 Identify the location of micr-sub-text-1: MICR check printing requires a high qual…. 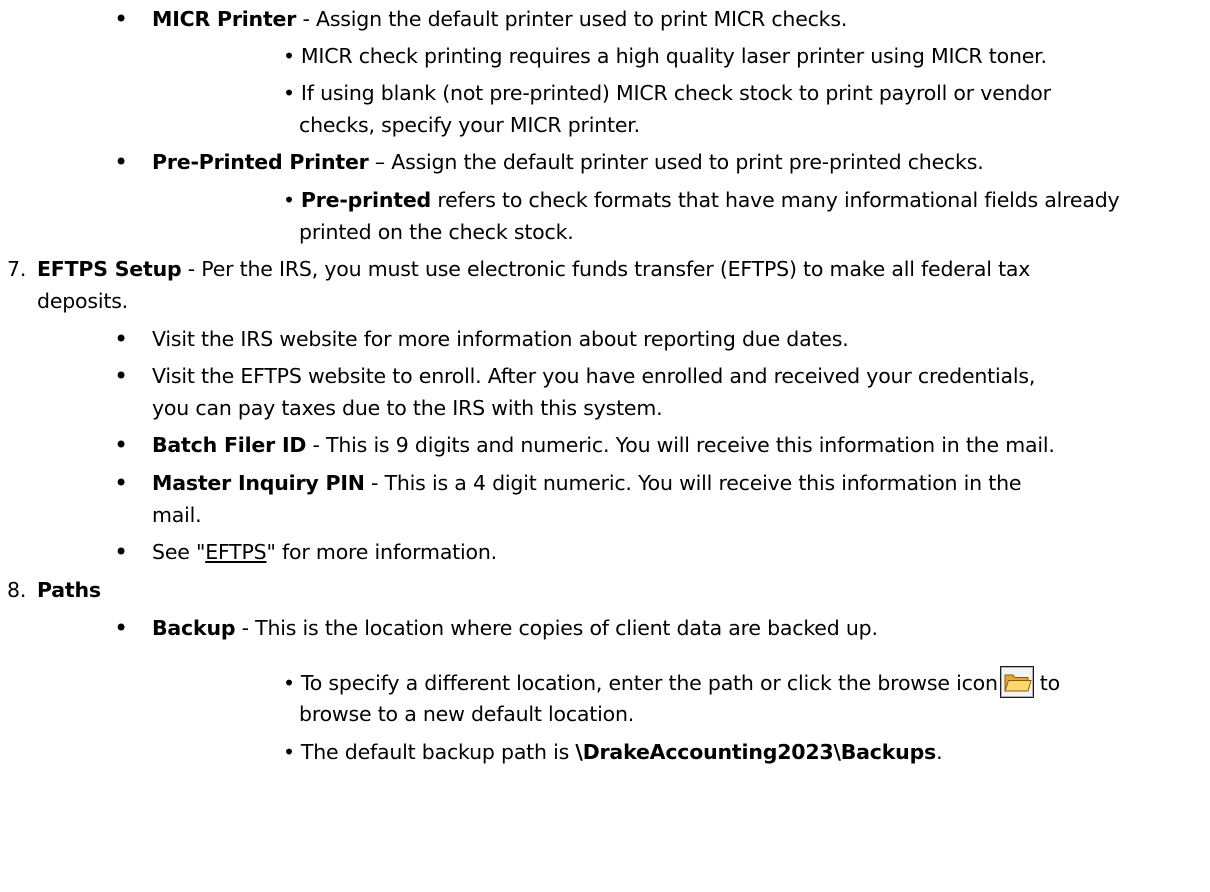
(673, 56).